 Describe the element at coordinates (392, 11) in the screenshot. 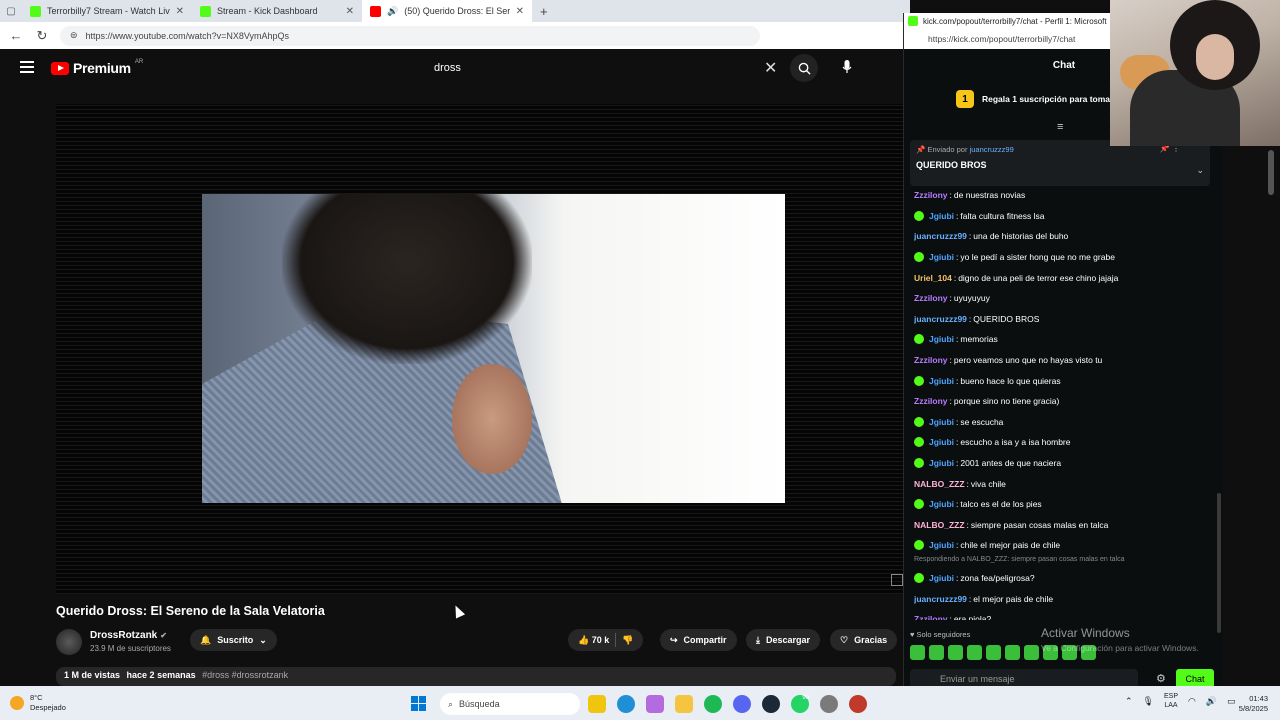

I see `speaker-icon: 🔊` at that location.